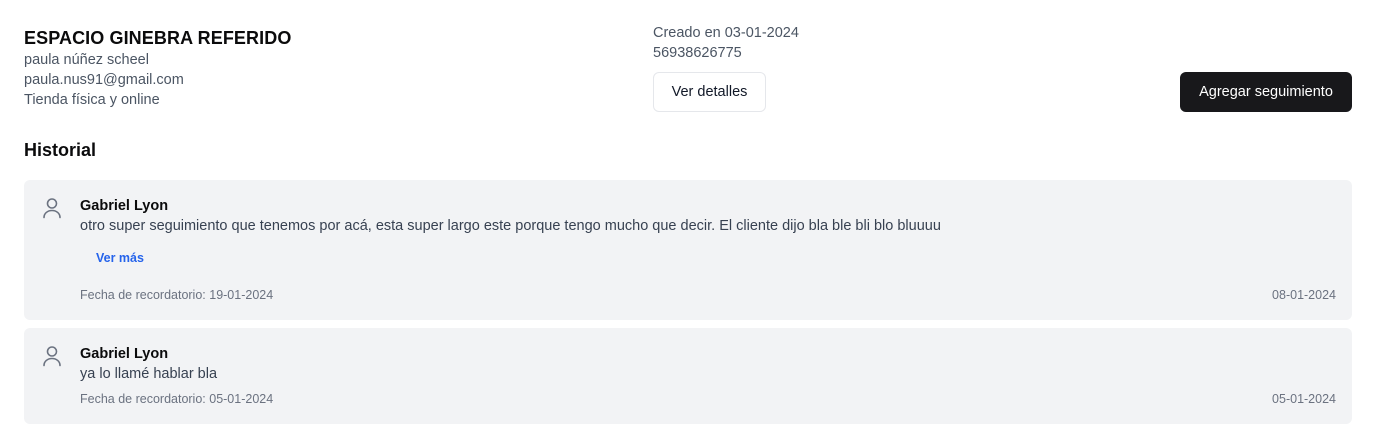  What do you see at coordinates (1266, 92) in the screenshot?
I see `add-followup-button: Agregar seguimiento` at bounding box center [1266, 92].